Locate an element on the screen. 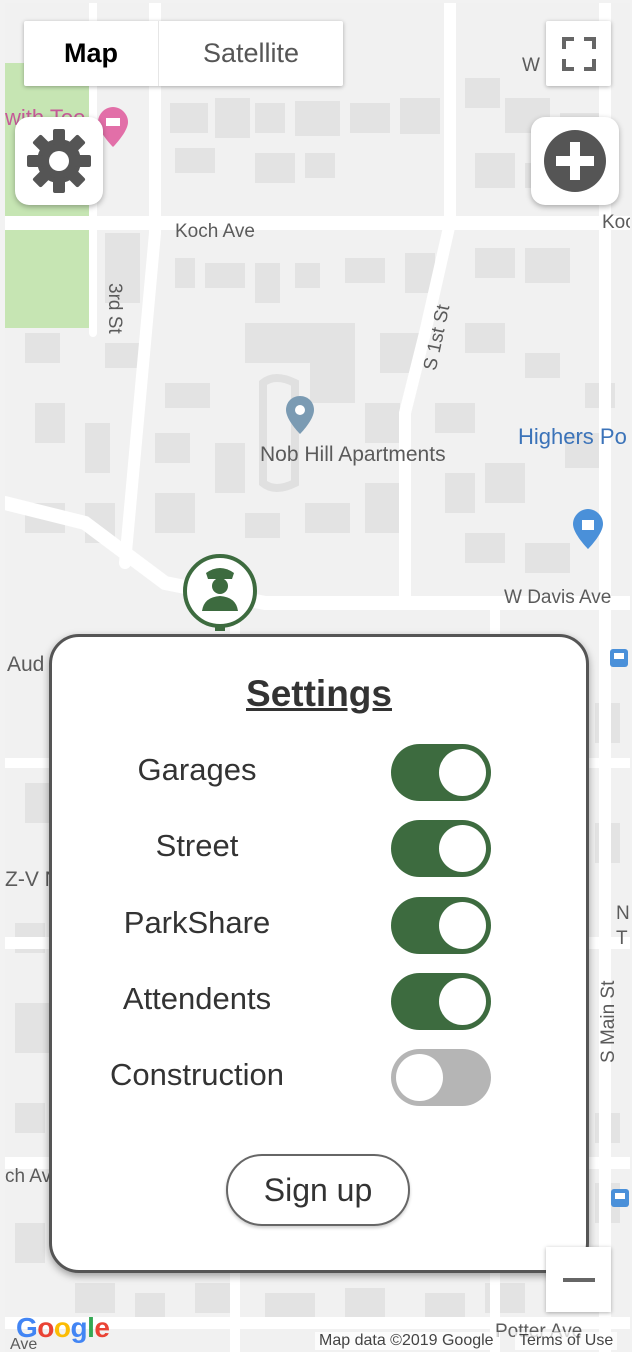  street-label: Koc is located at coordinates (616, 222).